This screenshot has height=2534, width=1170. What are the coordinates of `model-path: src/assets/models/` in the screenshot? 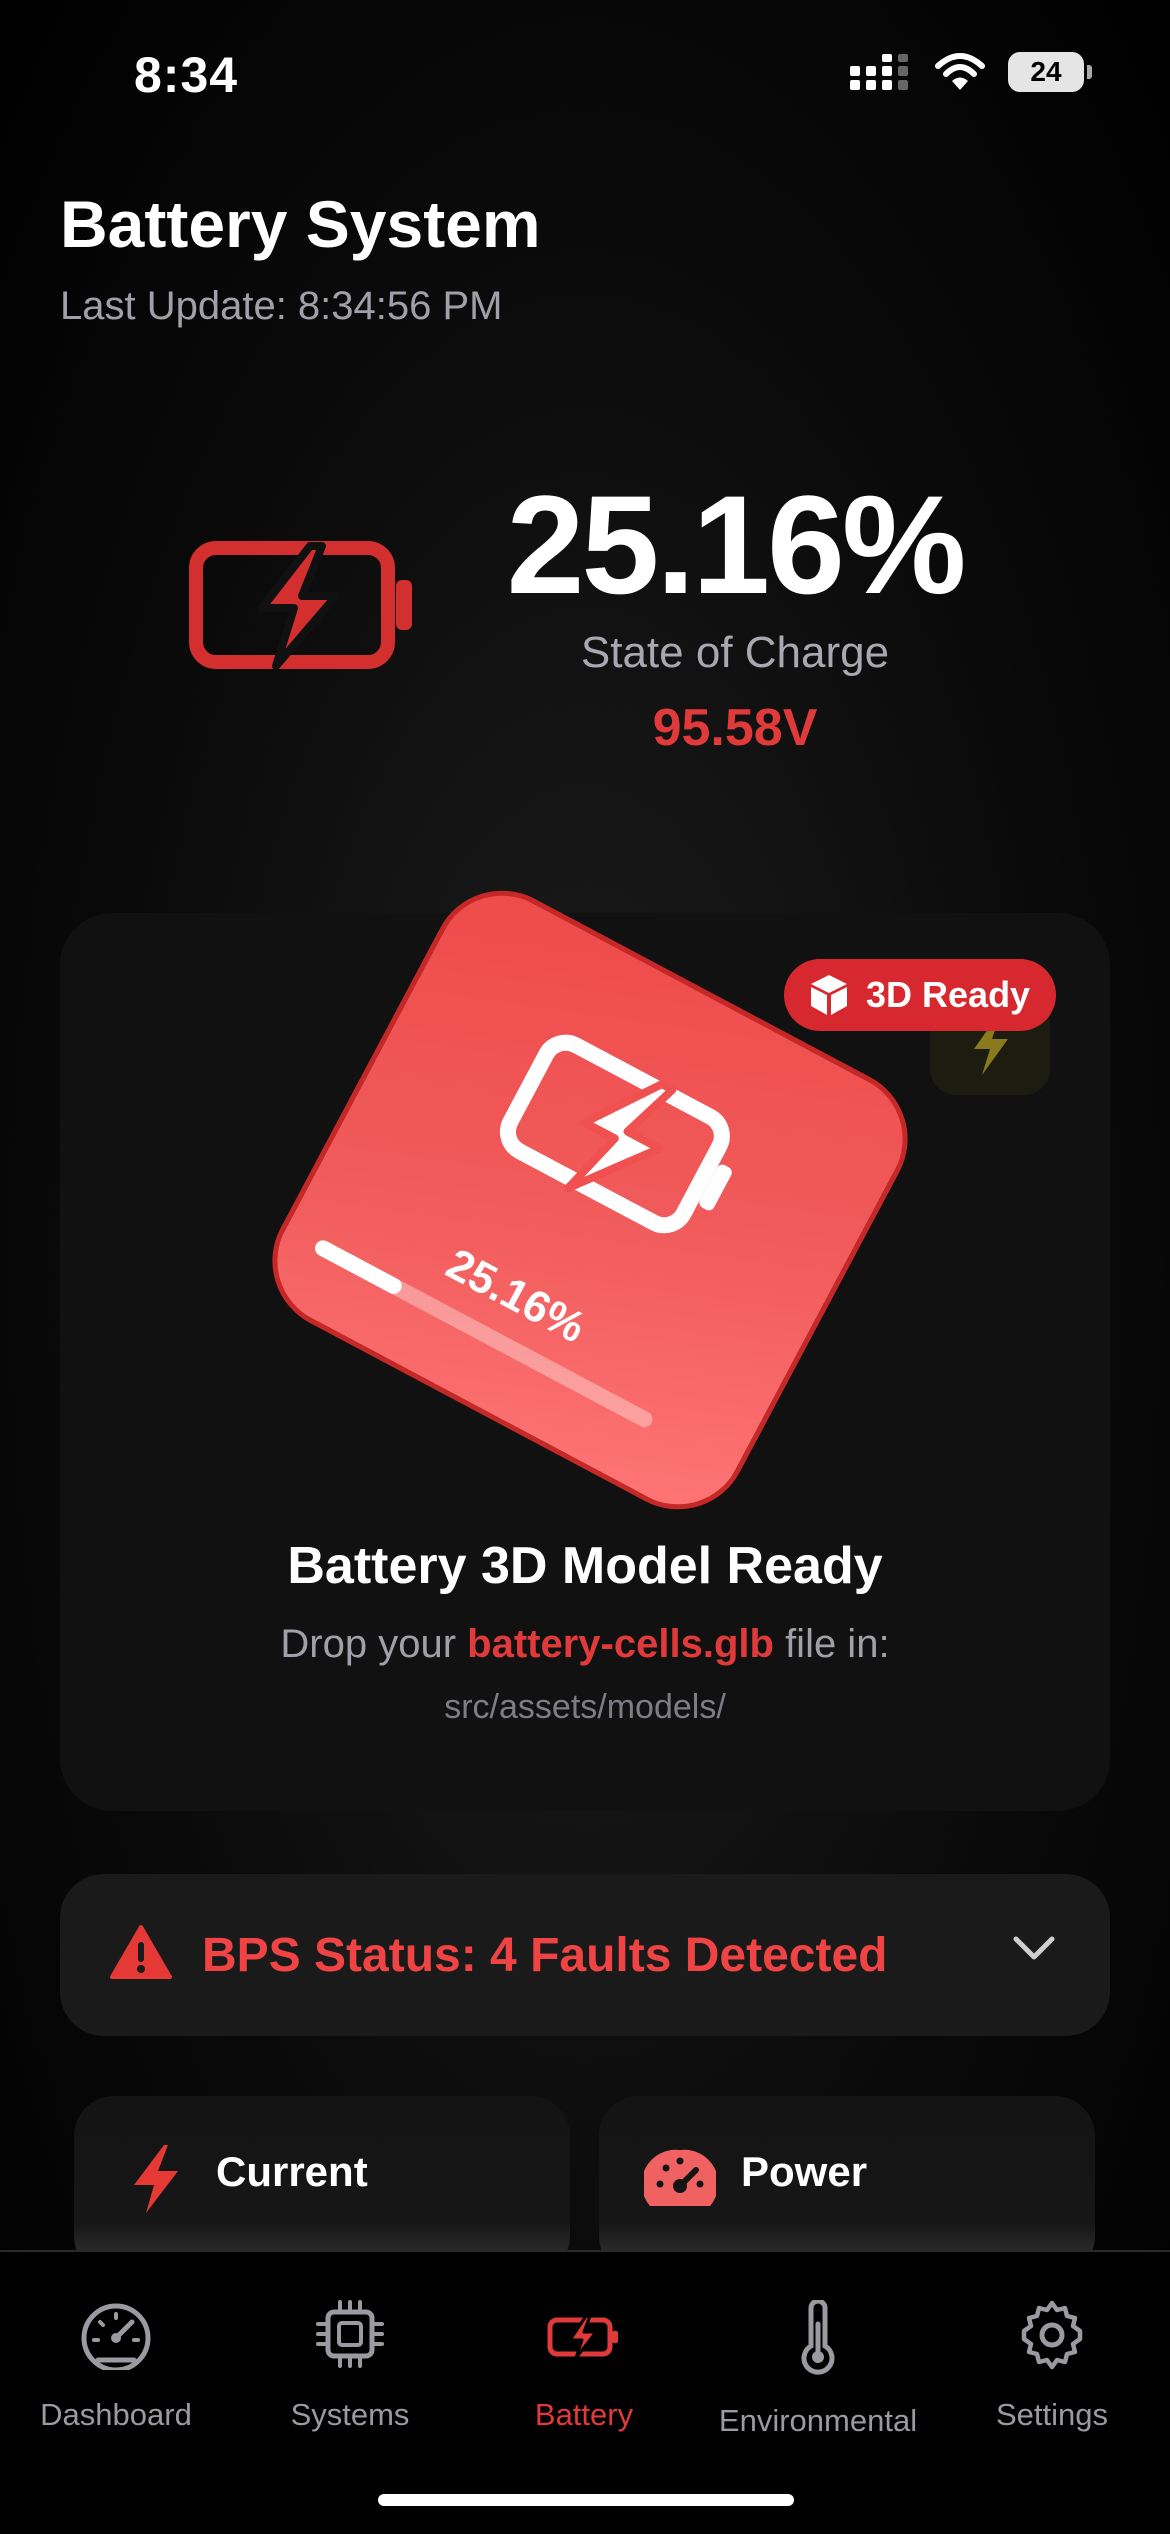 It's located at (585, 1707).